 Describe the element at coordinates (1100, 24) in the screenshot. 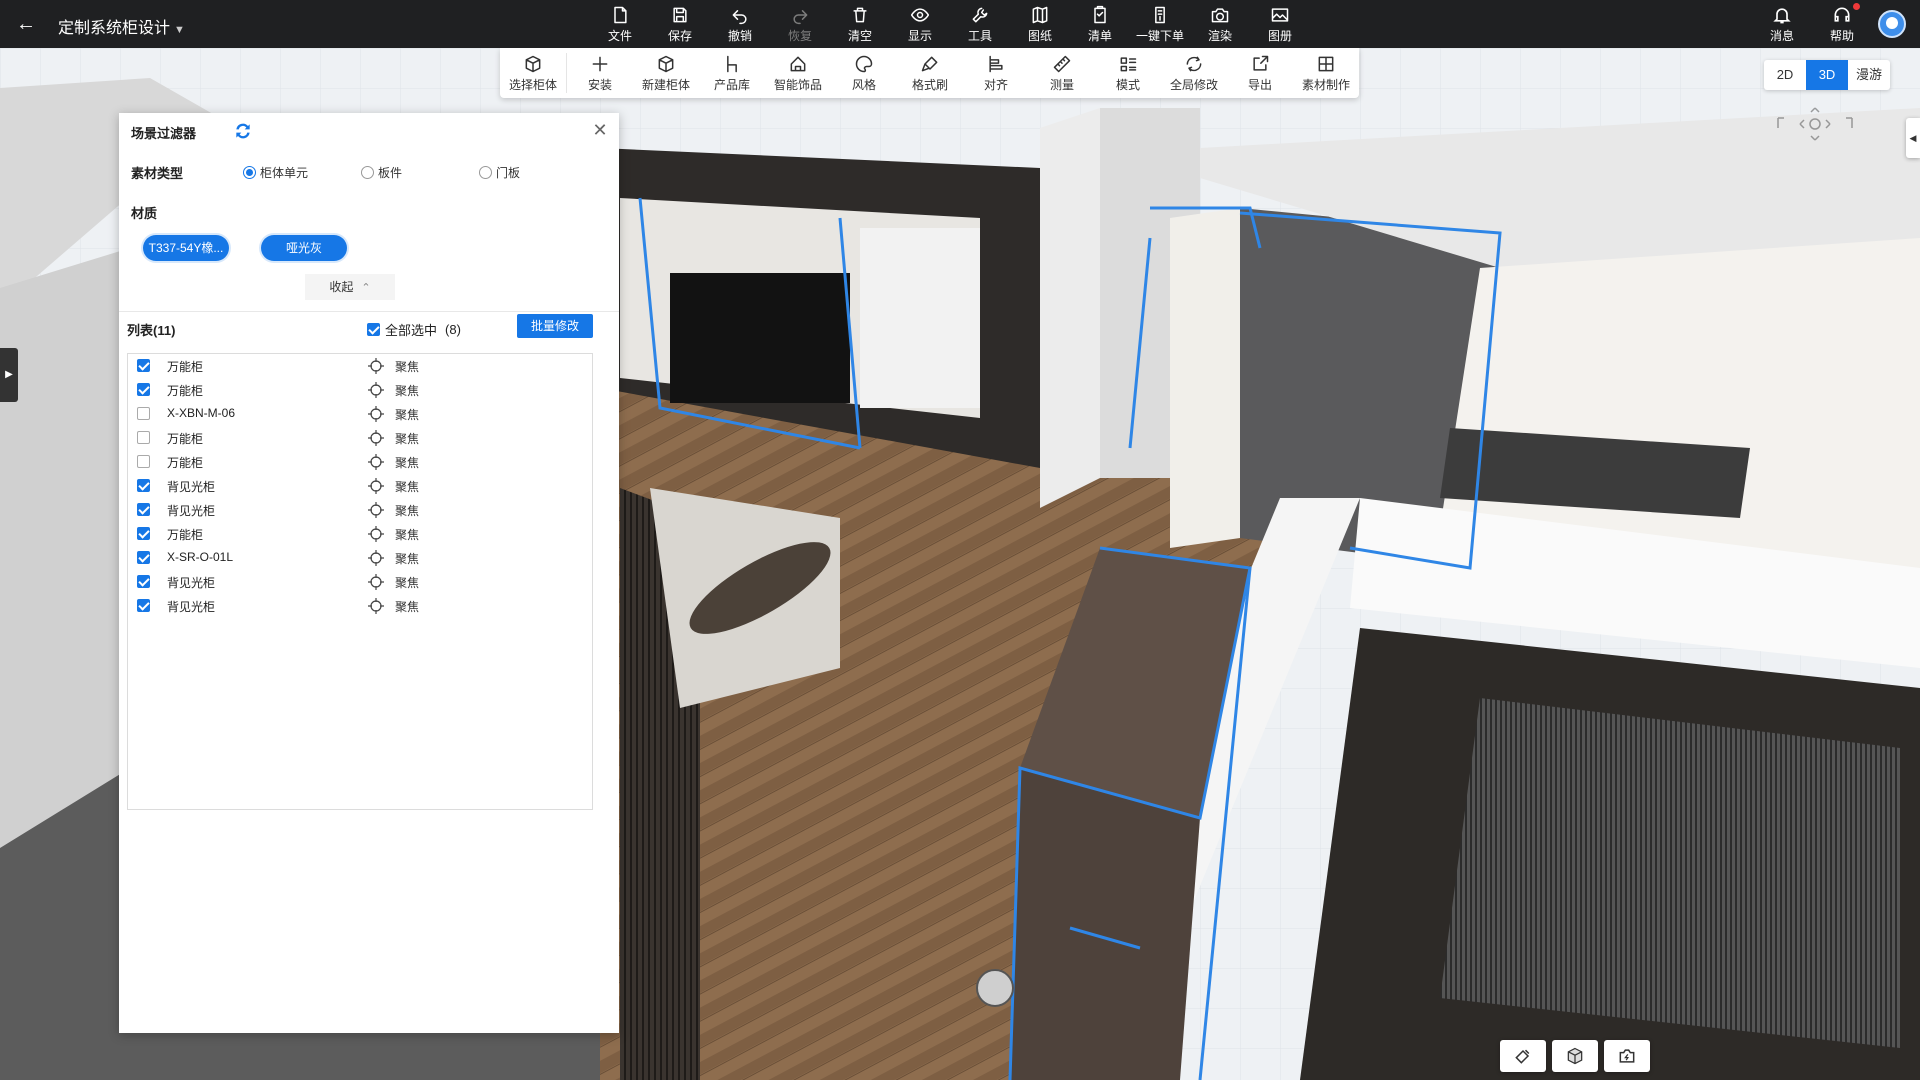

I see `toolbar-button-checklist: 清单` at that location.